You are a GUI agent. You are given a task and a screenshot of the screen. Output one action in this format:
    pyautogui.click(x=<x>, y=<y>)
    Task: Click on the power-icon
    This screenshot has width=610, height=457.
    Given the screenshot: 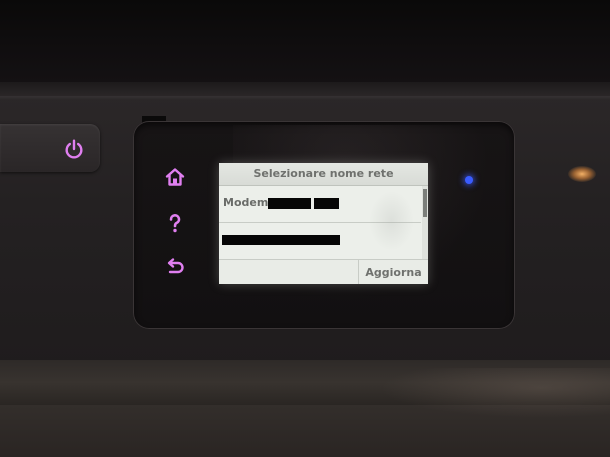 What is the action you would take?
    pyautogui.click(x=74, y=149)
    